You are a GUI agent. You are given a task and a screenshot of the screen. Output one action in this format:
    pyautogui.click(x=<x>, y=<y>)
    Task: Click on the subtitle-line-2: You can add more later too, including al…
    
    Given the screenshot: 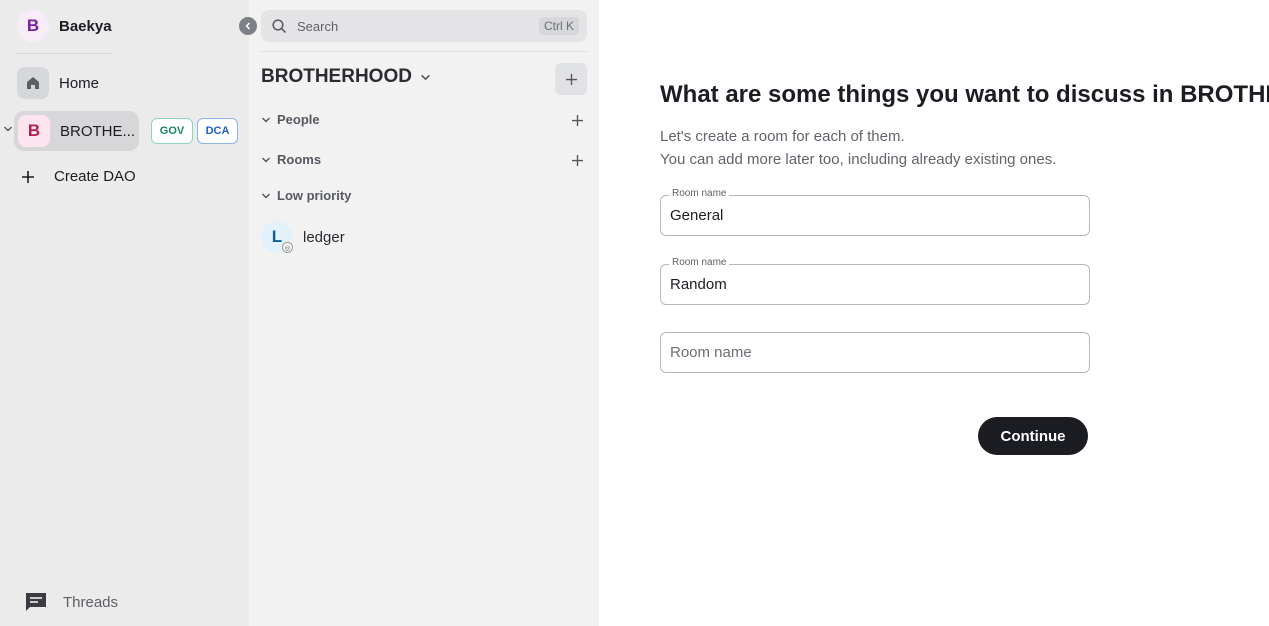 What is the action you would take?
    pyautogui.click(x=858, y=159)
    